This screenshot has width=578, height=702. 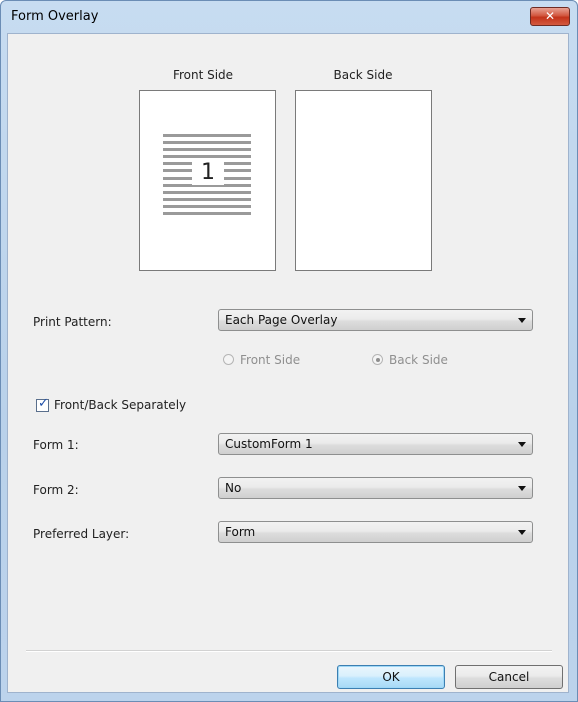 I want to click on print-pattern-label: Print Pattern:, so click(x=72, y=322).